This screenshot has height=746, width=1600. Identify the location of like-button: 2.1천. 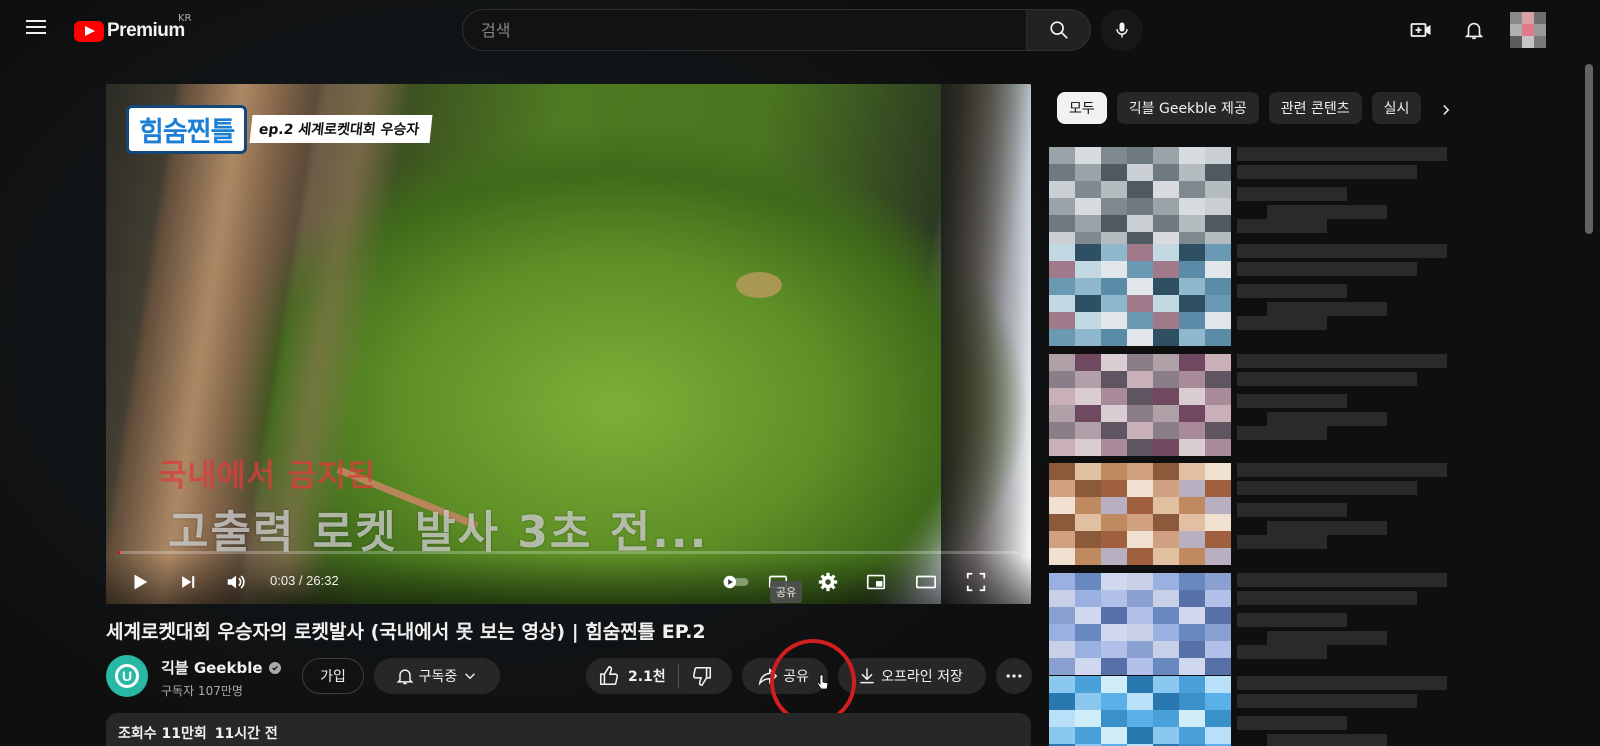
(632, 676).